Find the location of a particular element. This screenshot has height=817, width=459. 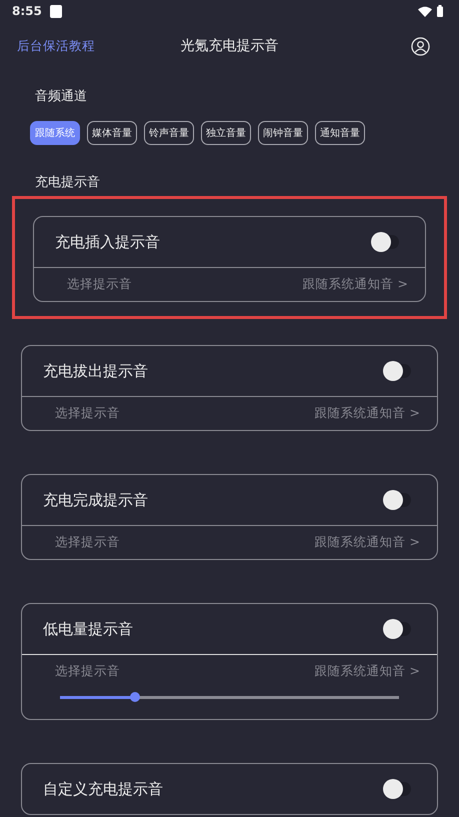

section-label: 音频通道 is located at coordinates (61, 96).